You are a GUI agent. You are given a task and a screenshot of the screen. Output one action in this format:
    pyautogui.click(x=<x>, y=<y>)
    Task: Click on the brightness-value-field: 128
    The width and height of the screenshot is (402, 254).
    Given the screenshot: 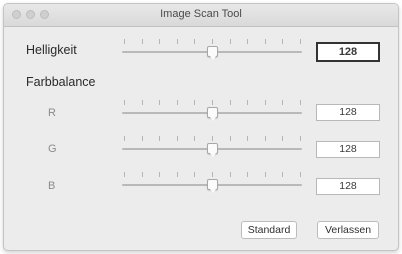 What is the action you would take?
    pyautogui.click(x=348, y=52)
    